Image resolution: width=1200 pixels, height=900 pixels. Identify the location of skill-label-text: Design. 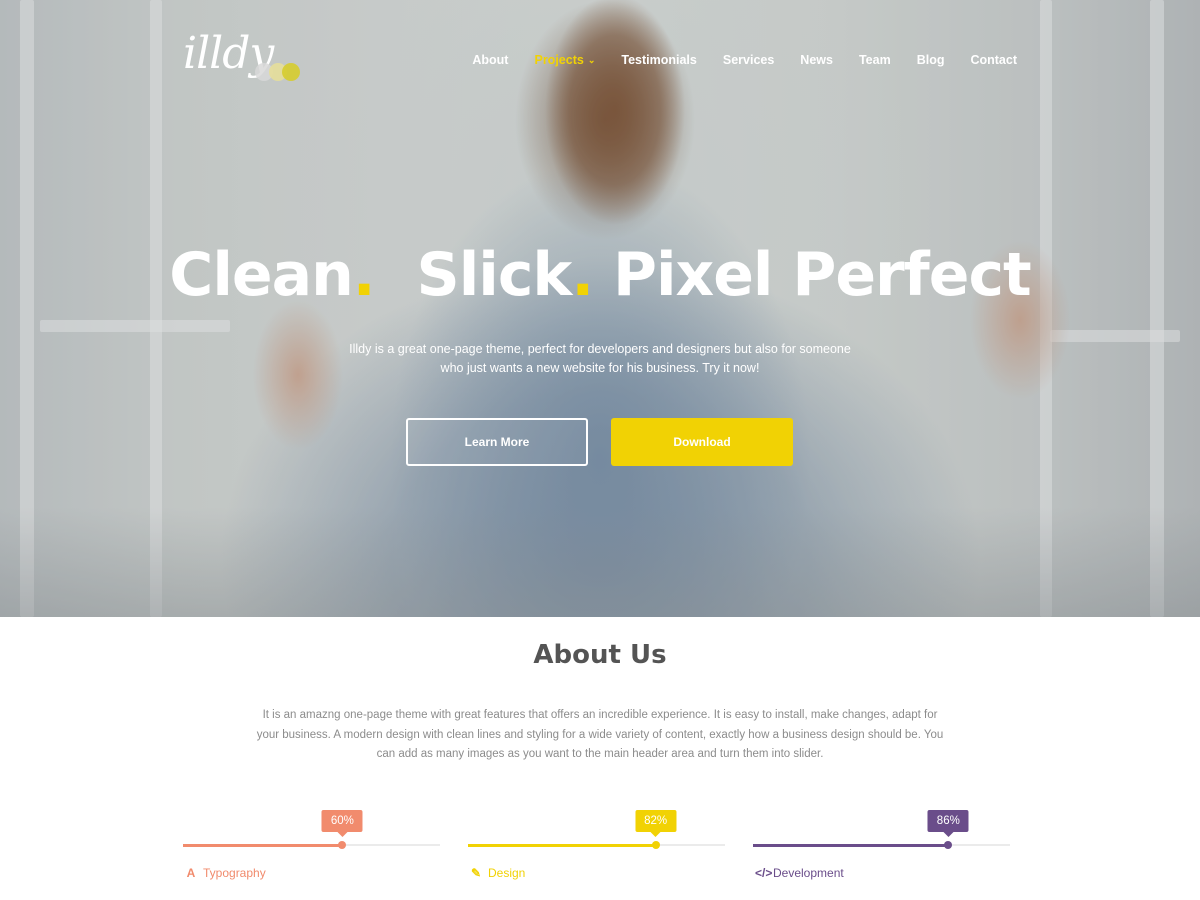
(507, 873).